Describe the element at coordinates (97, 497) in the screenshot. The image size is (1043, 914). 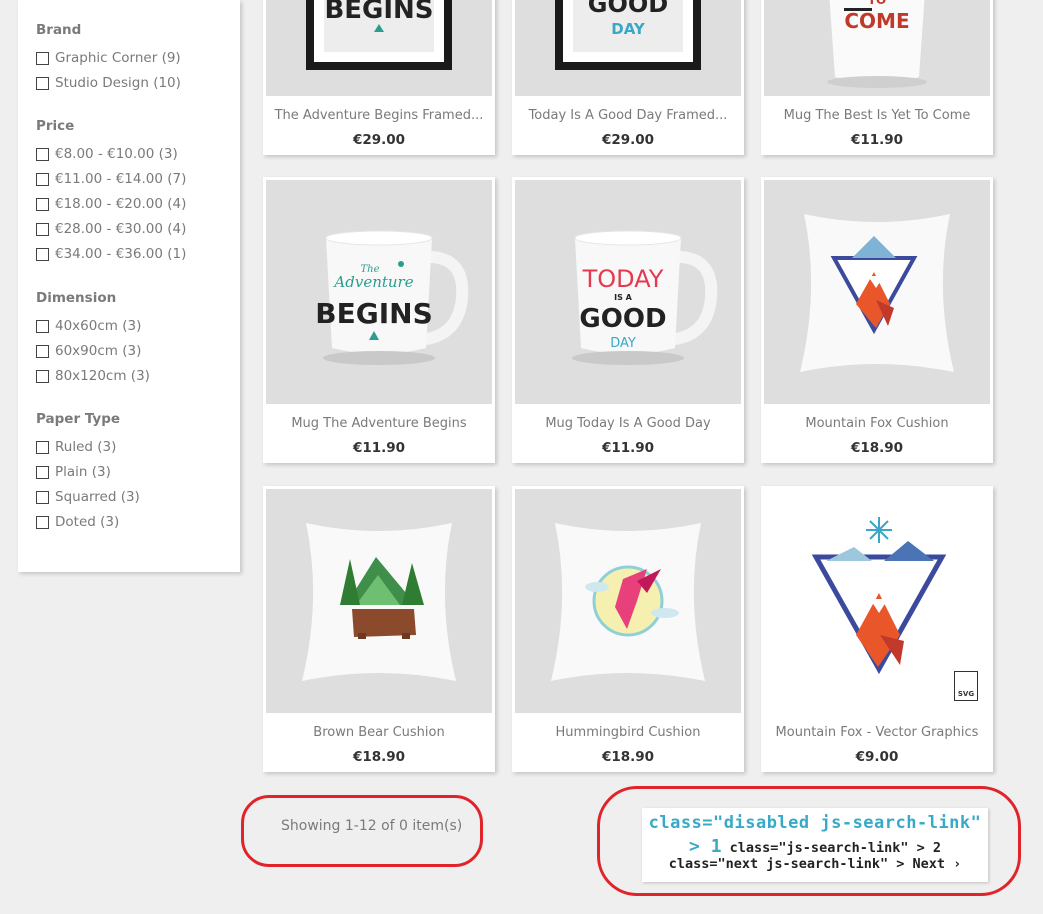
I see `filter-option-label: Squarred (3)` at that location.